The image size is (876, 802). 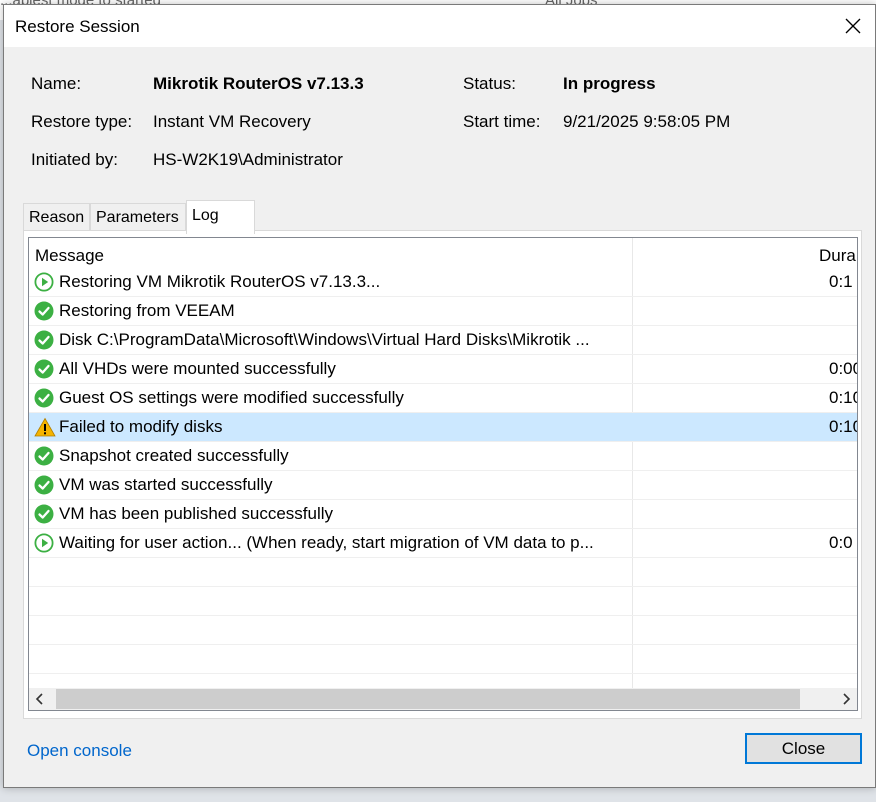 What do you see at coordinates (220, 217) in the screenshot?
I see `tab-log: Log` at bounding box center [220, 217].